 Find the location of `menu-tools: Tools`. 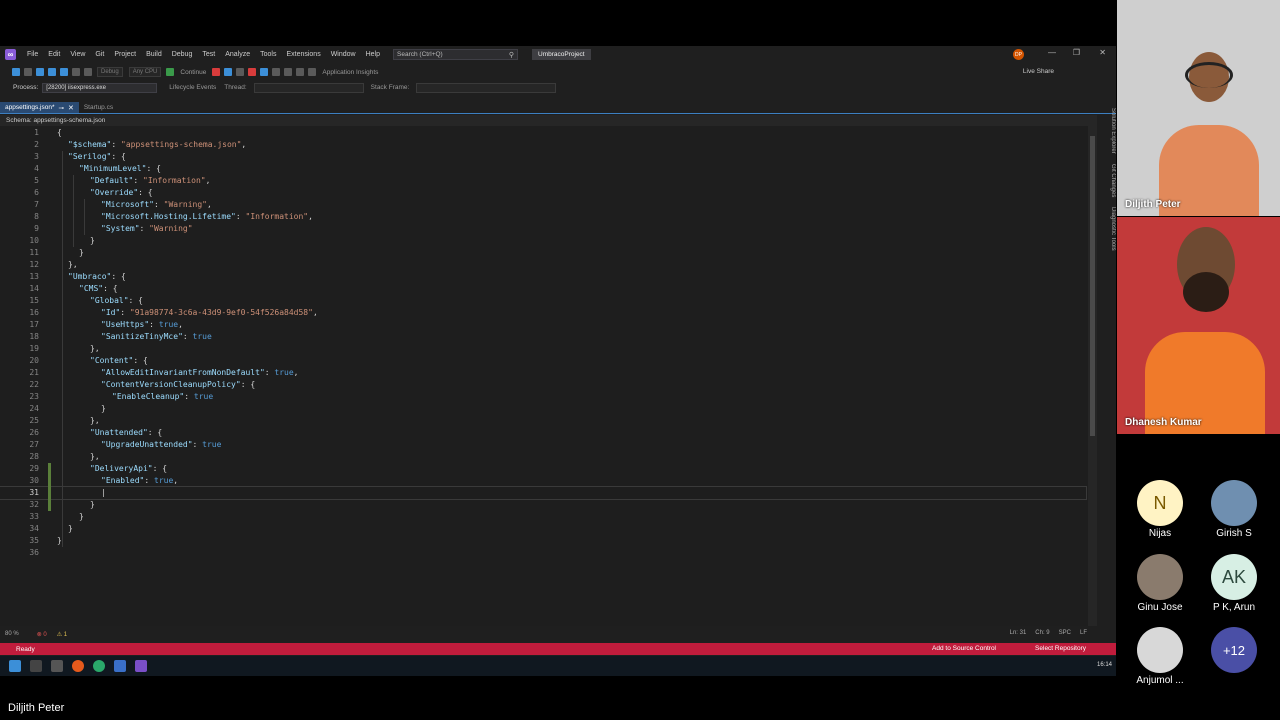

menu-tools: Tools is located at coordinates (268, 54).